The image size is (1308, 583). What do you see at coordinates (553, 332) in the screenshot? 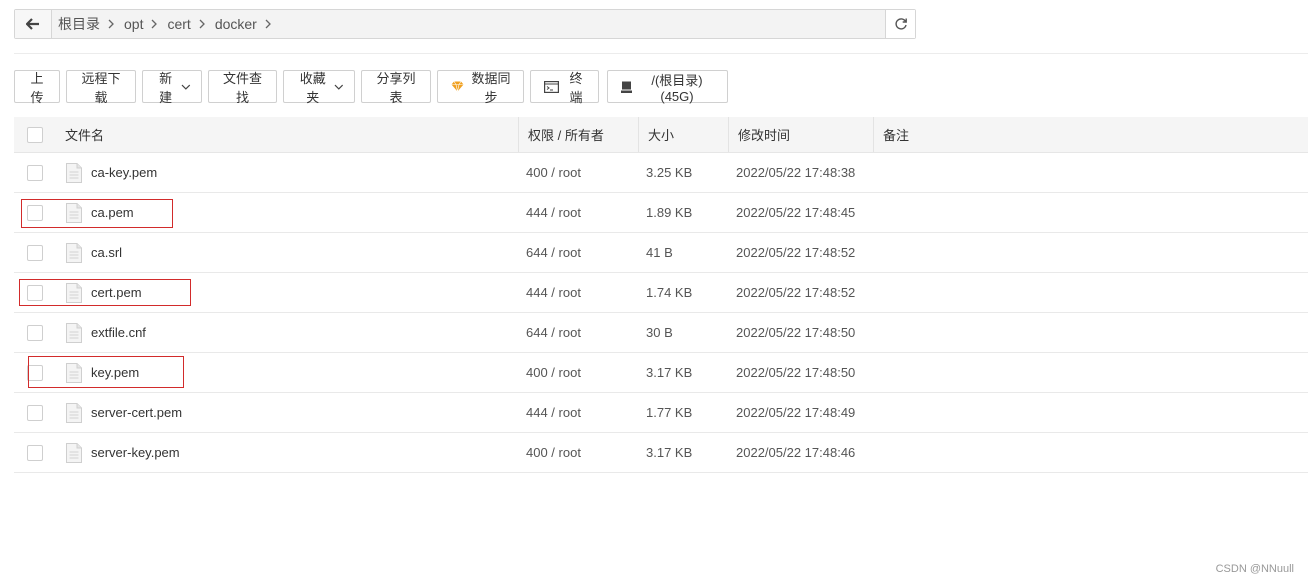
I see `file-perm: 644 / root` at bounding box center [553, 332].